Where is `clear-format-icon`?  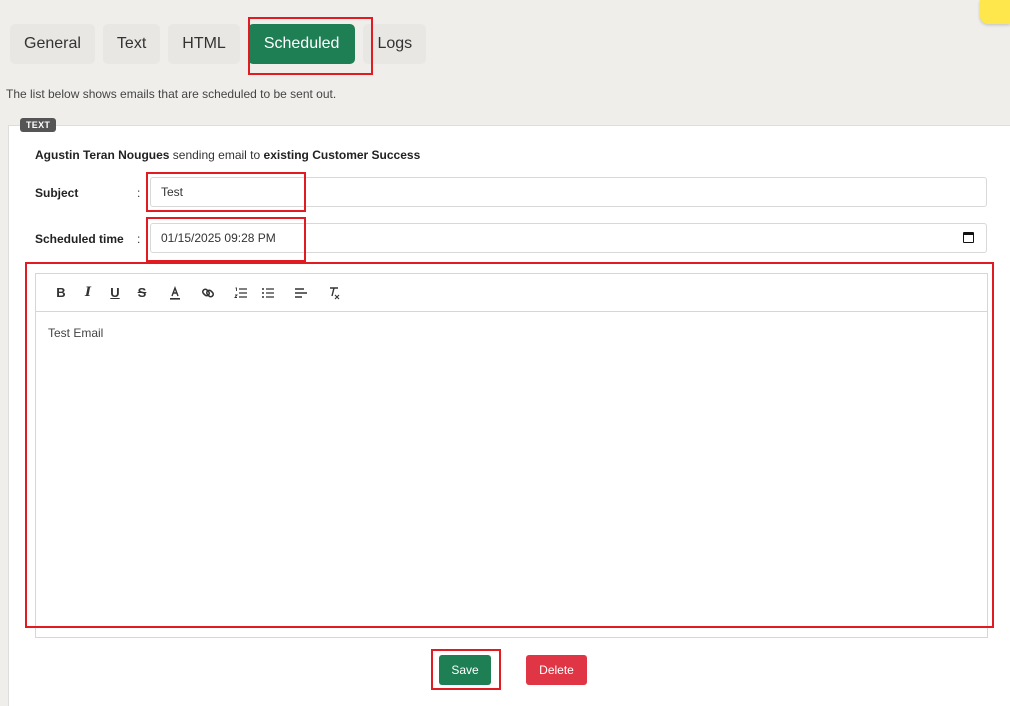 clear-format-icon is located at coordinates (334, 293).